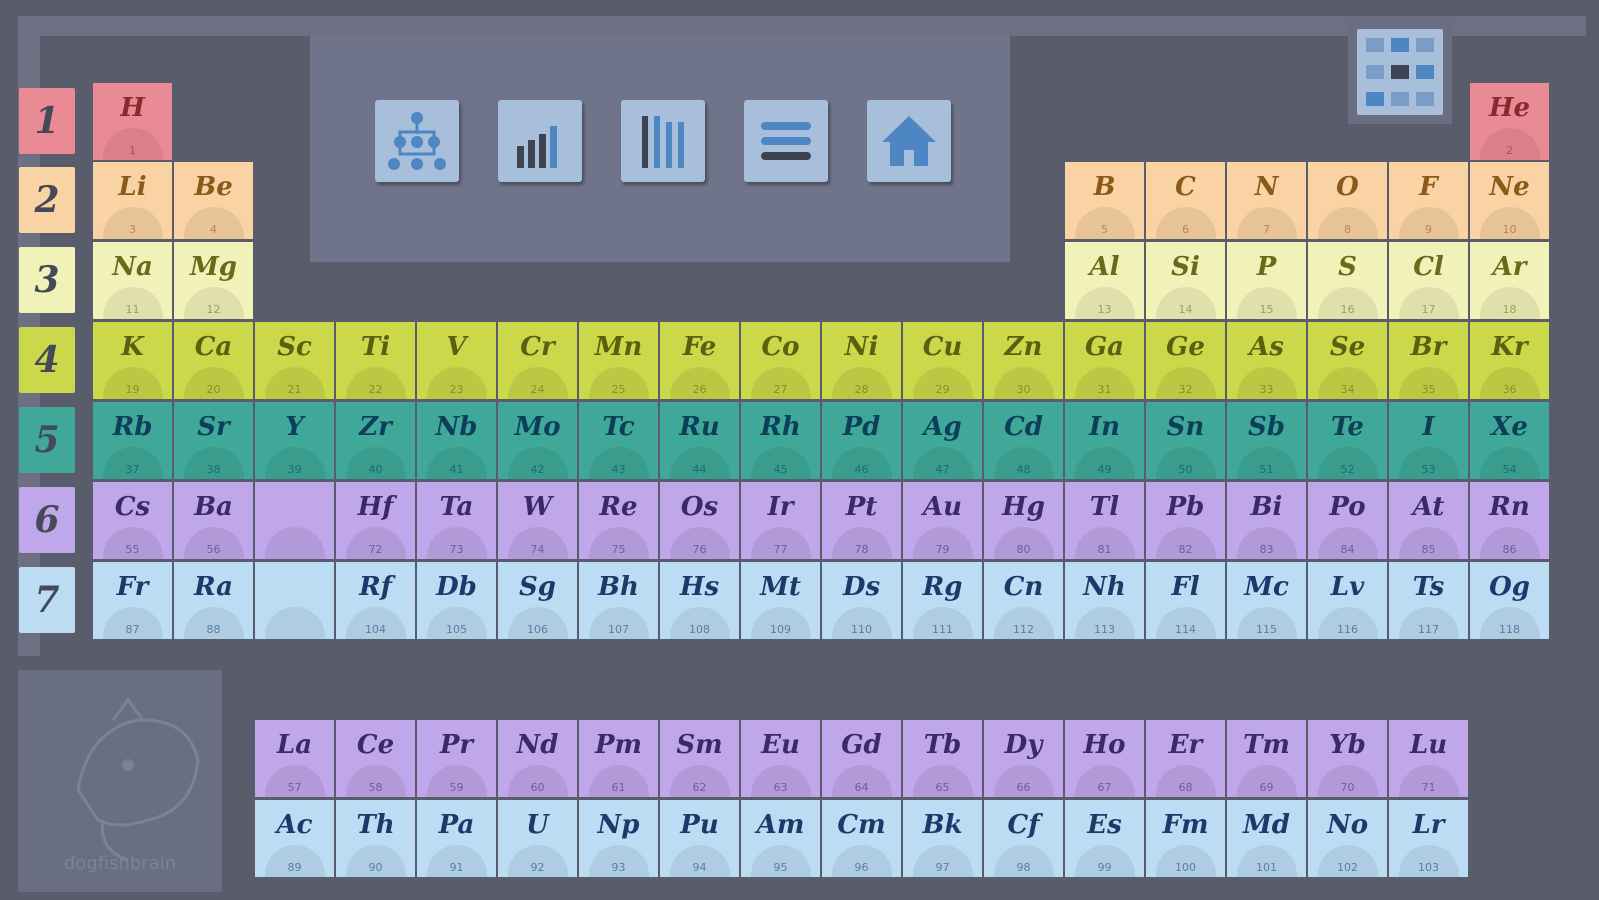  Describe the element at coordinates (47, 600) in the screenshot. I see `period-label-7: 7` at that location.